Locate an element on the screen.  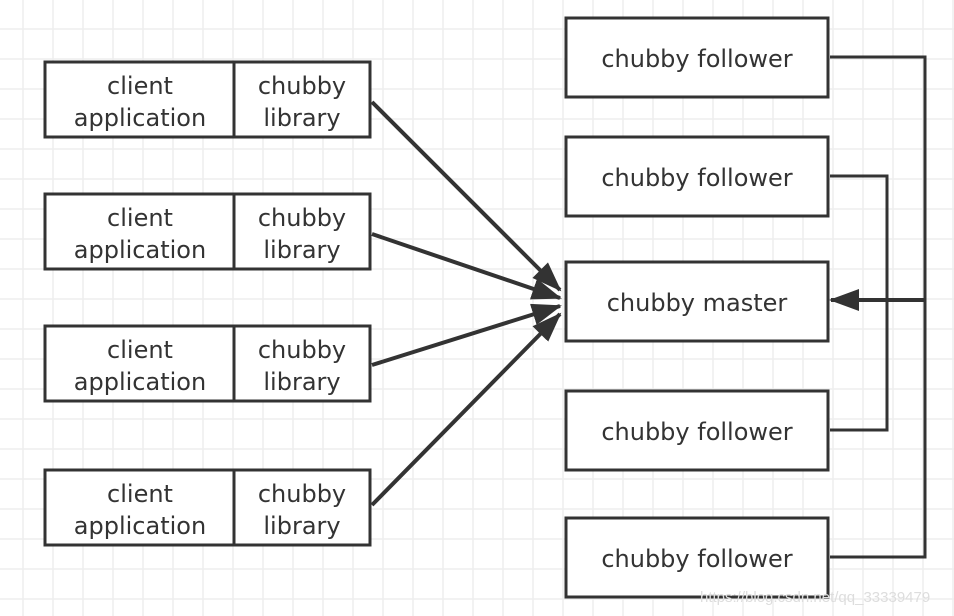
follower-outer-connector is located at coordinates (878, 307).